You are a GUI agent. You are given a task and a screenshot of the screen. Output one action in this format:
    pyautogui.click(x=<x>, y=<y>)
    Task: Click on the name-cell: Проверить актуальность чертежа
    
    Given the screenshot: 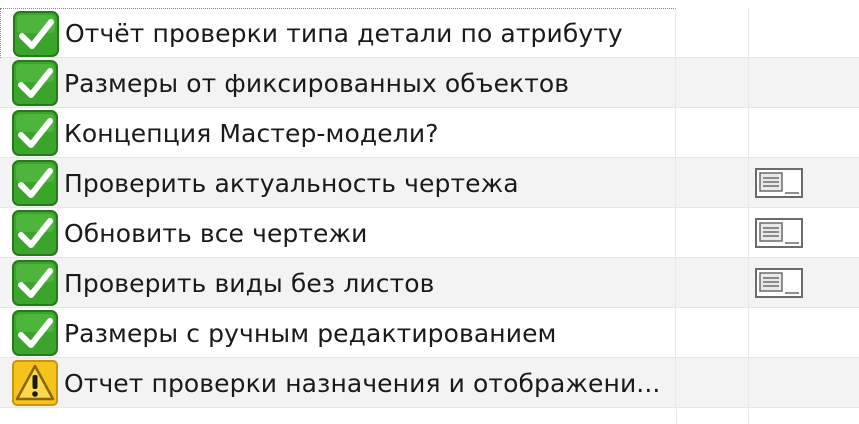 What is the action you would take?
    pyautogui.click(x=338, y=183)
    